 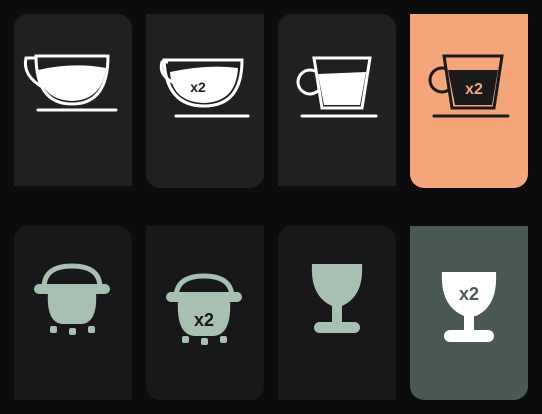 I want to click on drink-tile-carafe-double: x2, so click(x=205, y=313).